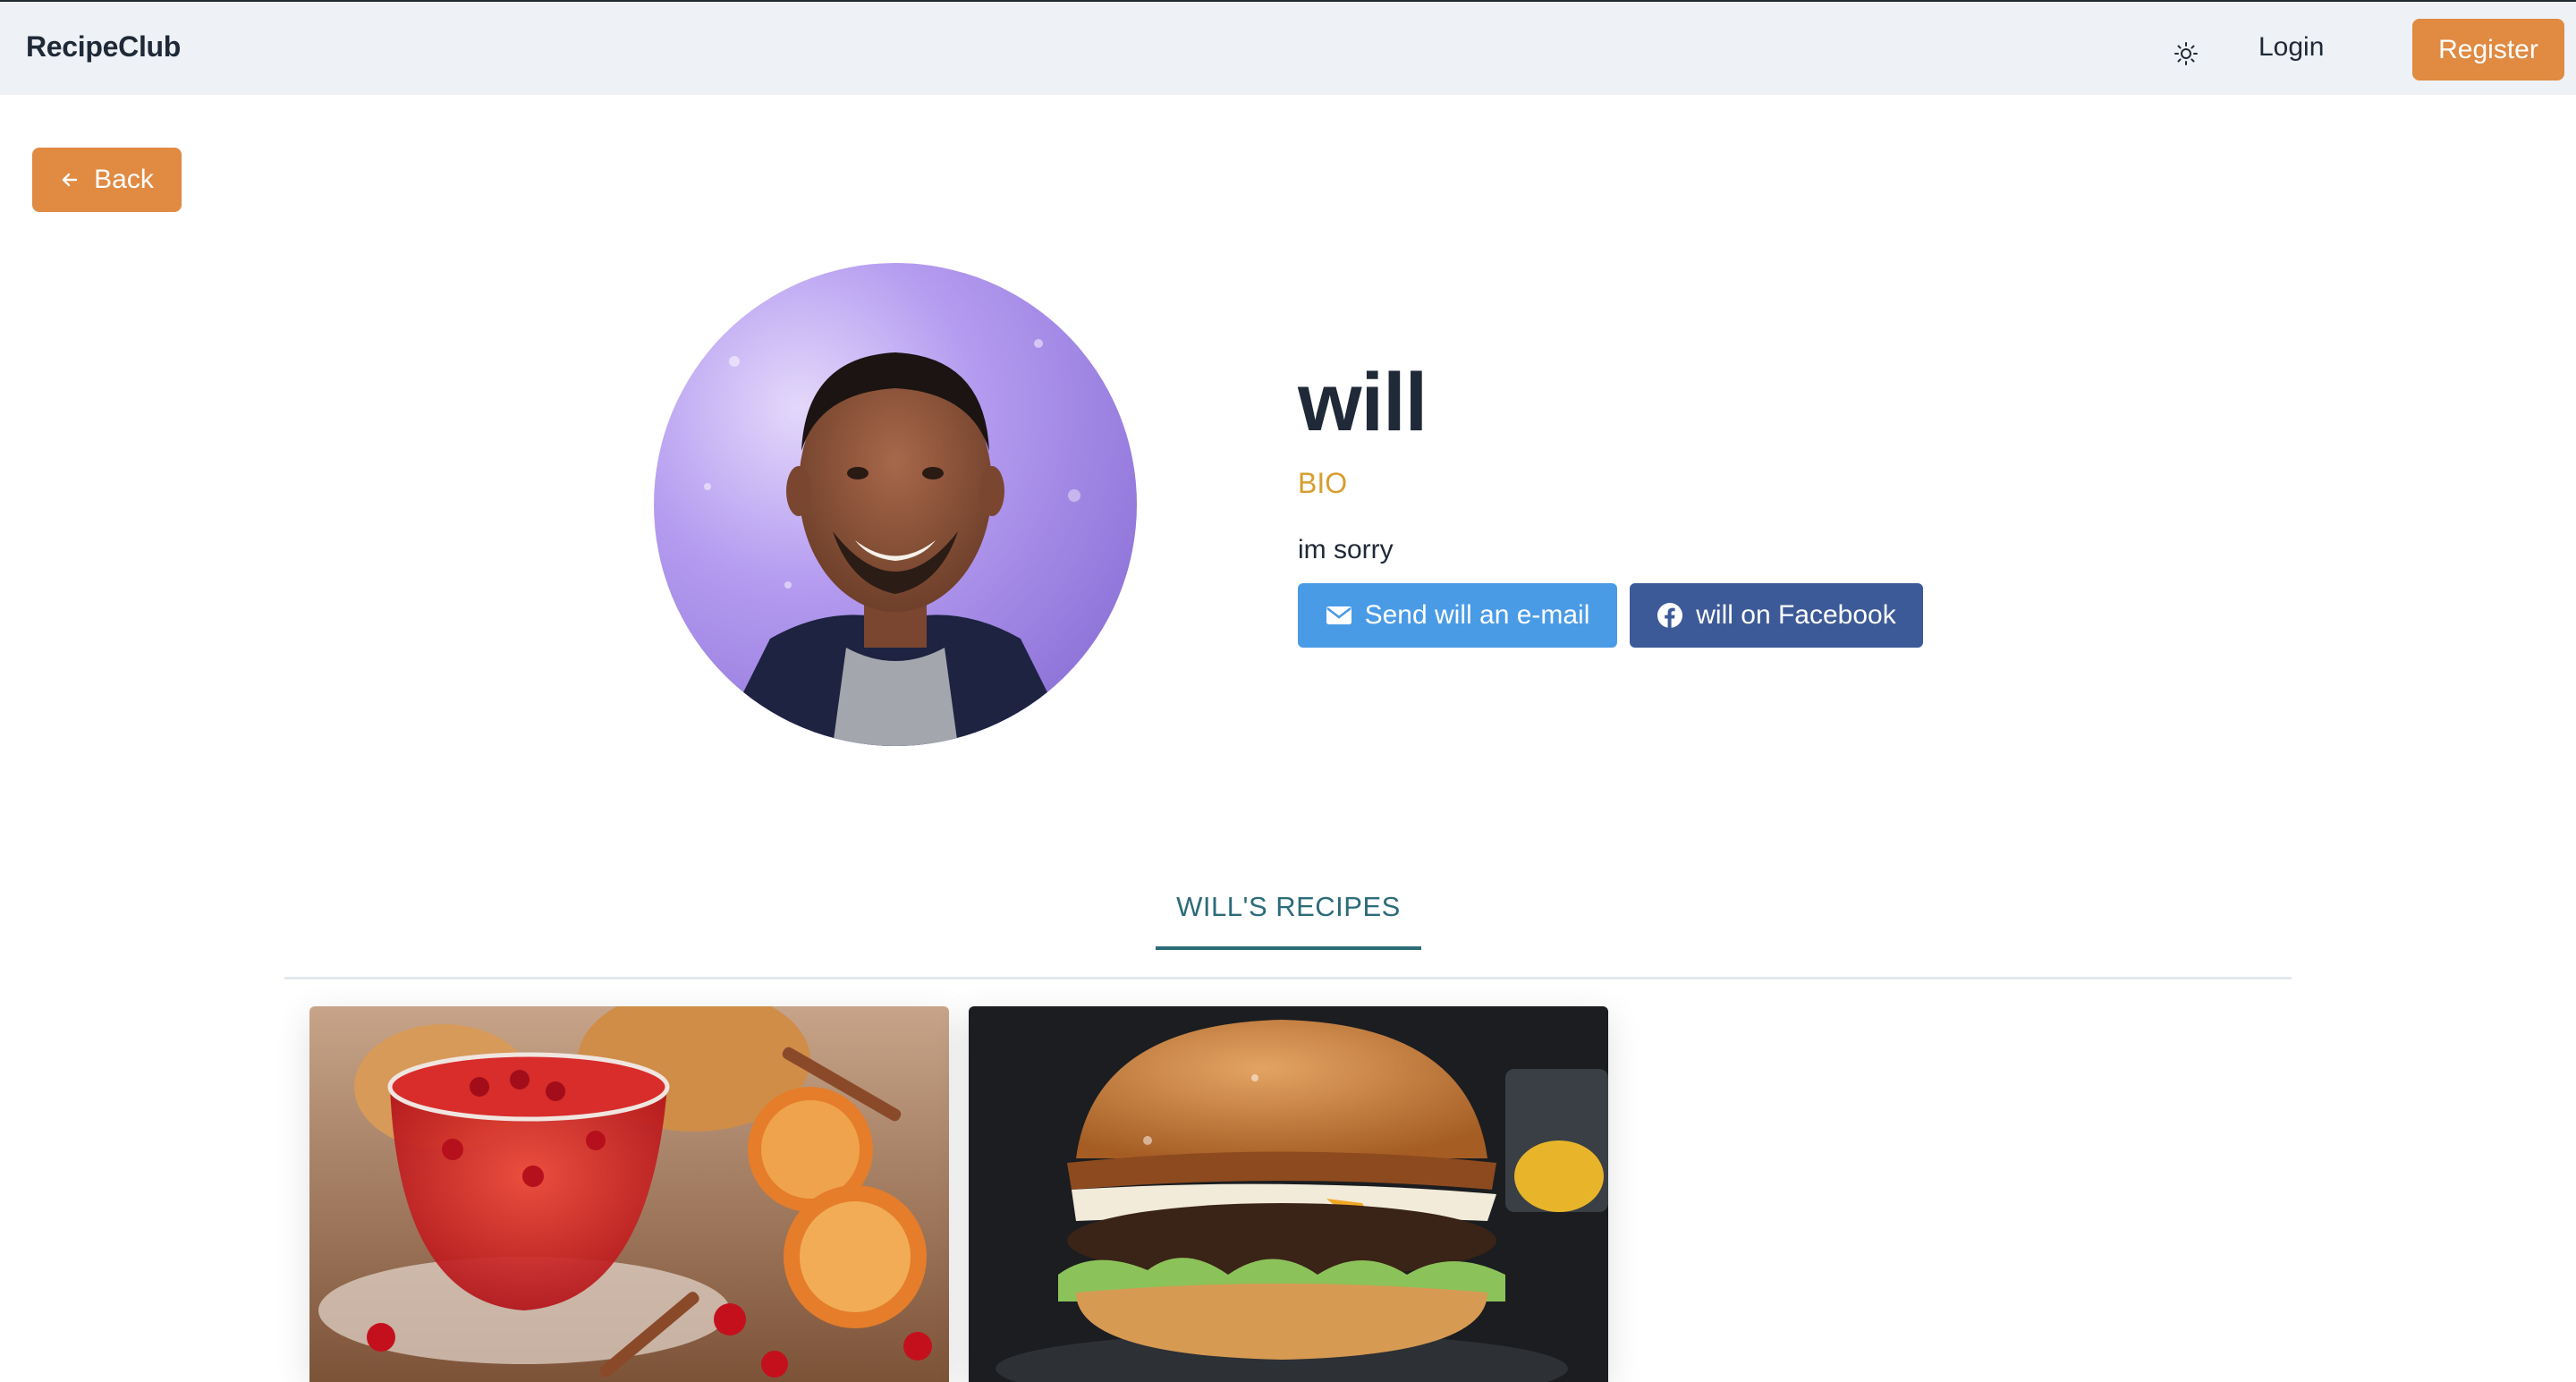  I want to click on sun-icon, so click(2186, 53).